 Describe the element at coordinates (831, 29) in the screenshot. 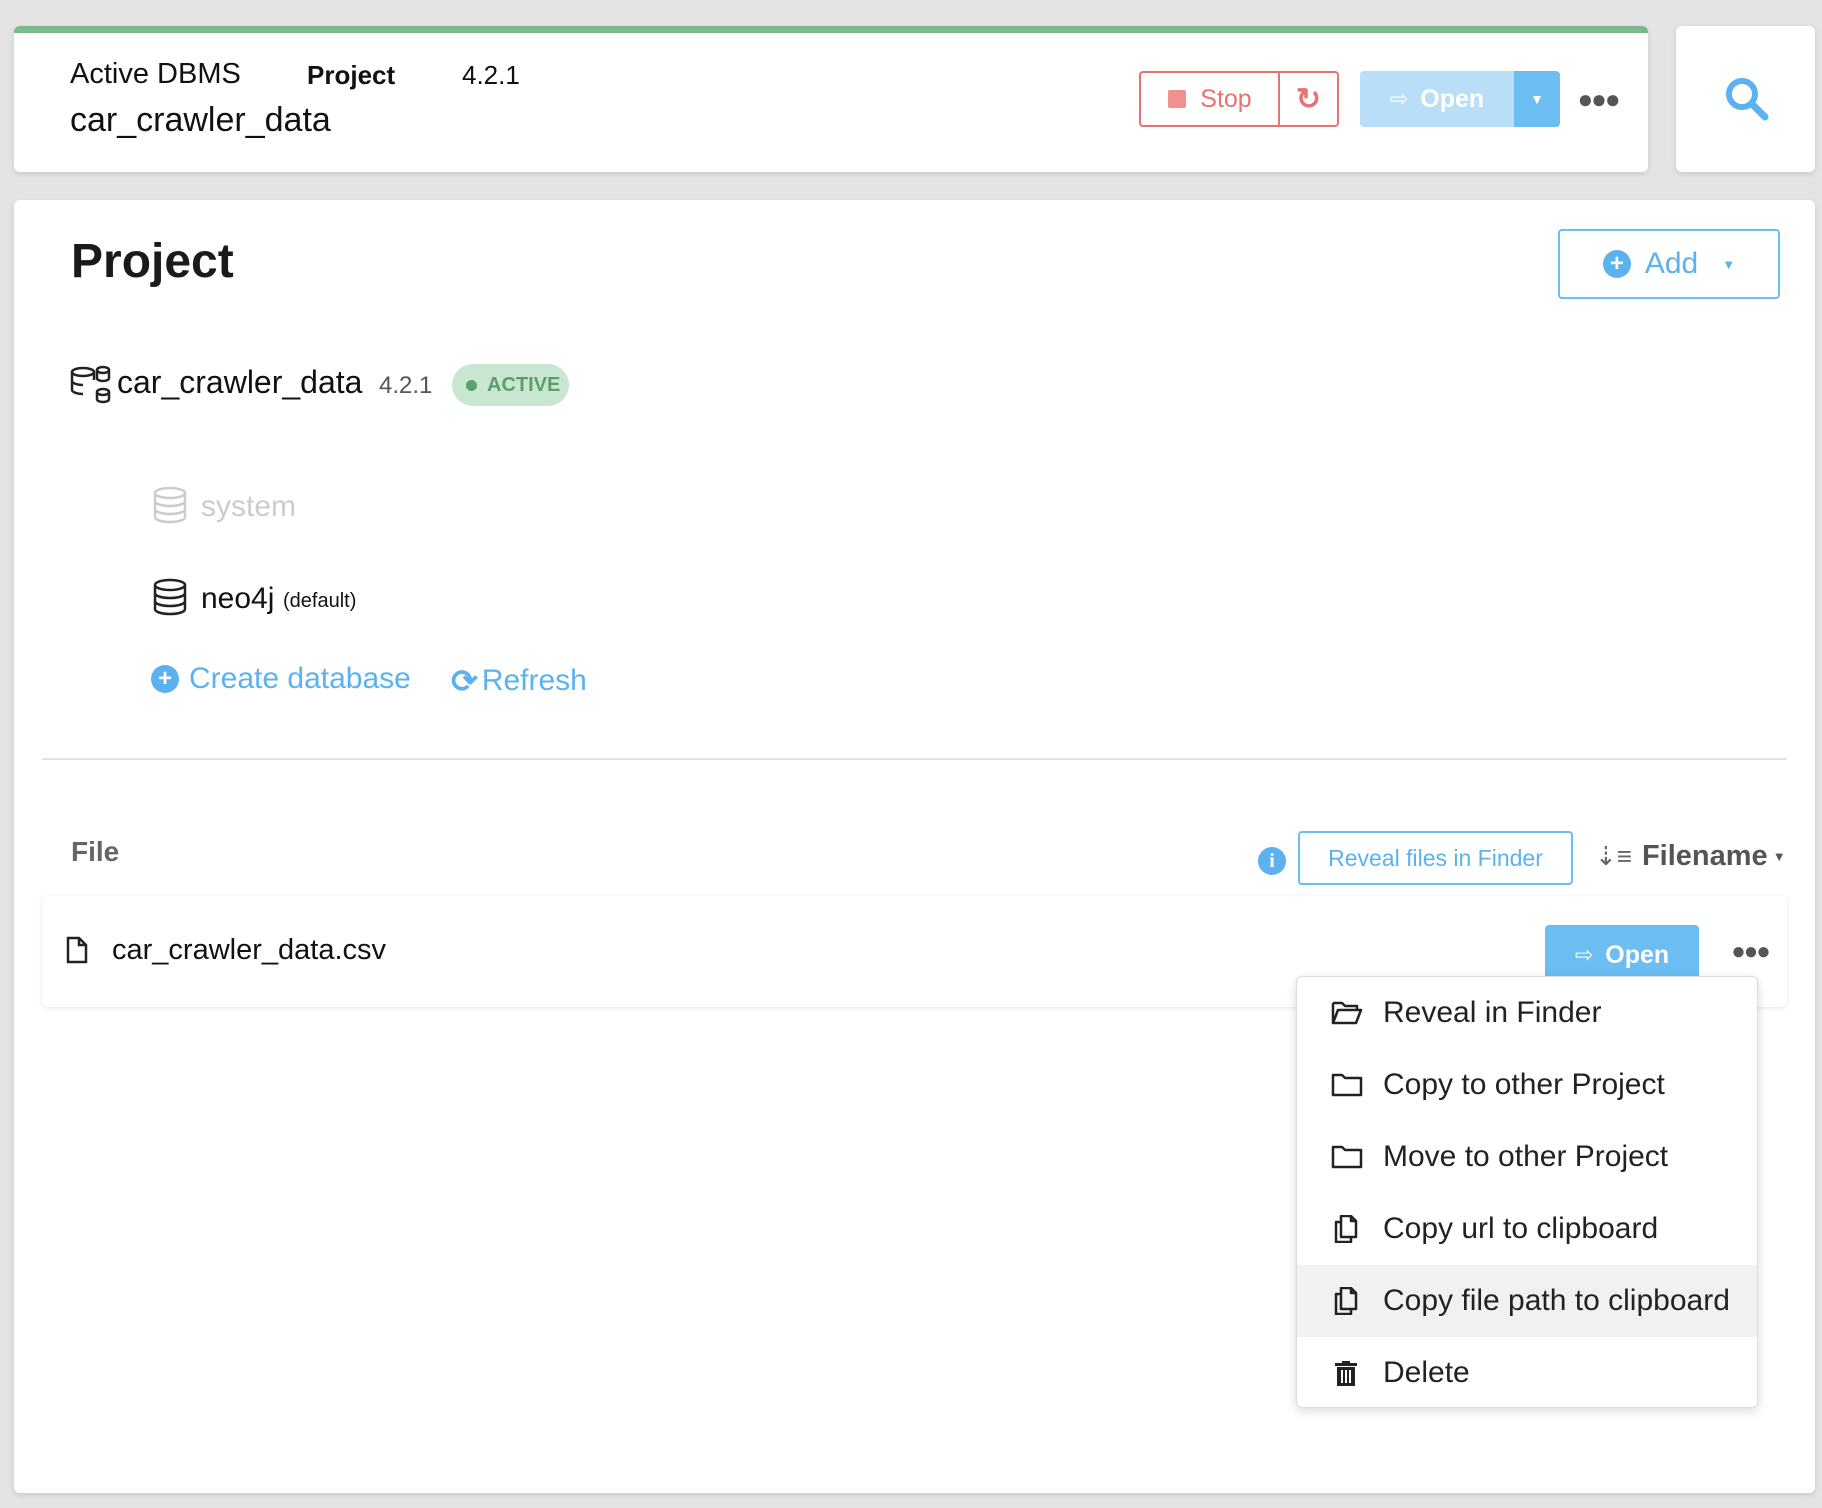

I see `status-strip` at that location.